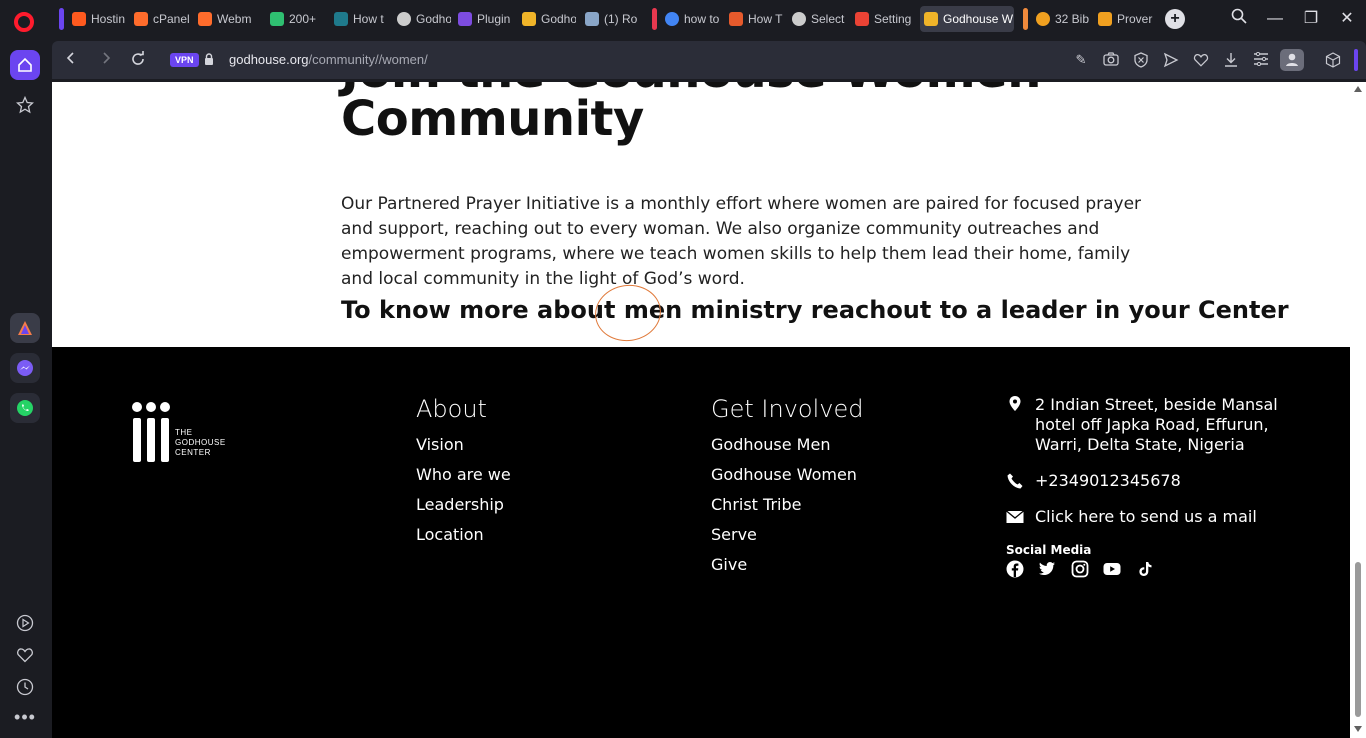 The image size is (1366, 738). Describe the element at coordinates (1292, 60) in the screenshot. I see `profile-avatar-icon` at that location.